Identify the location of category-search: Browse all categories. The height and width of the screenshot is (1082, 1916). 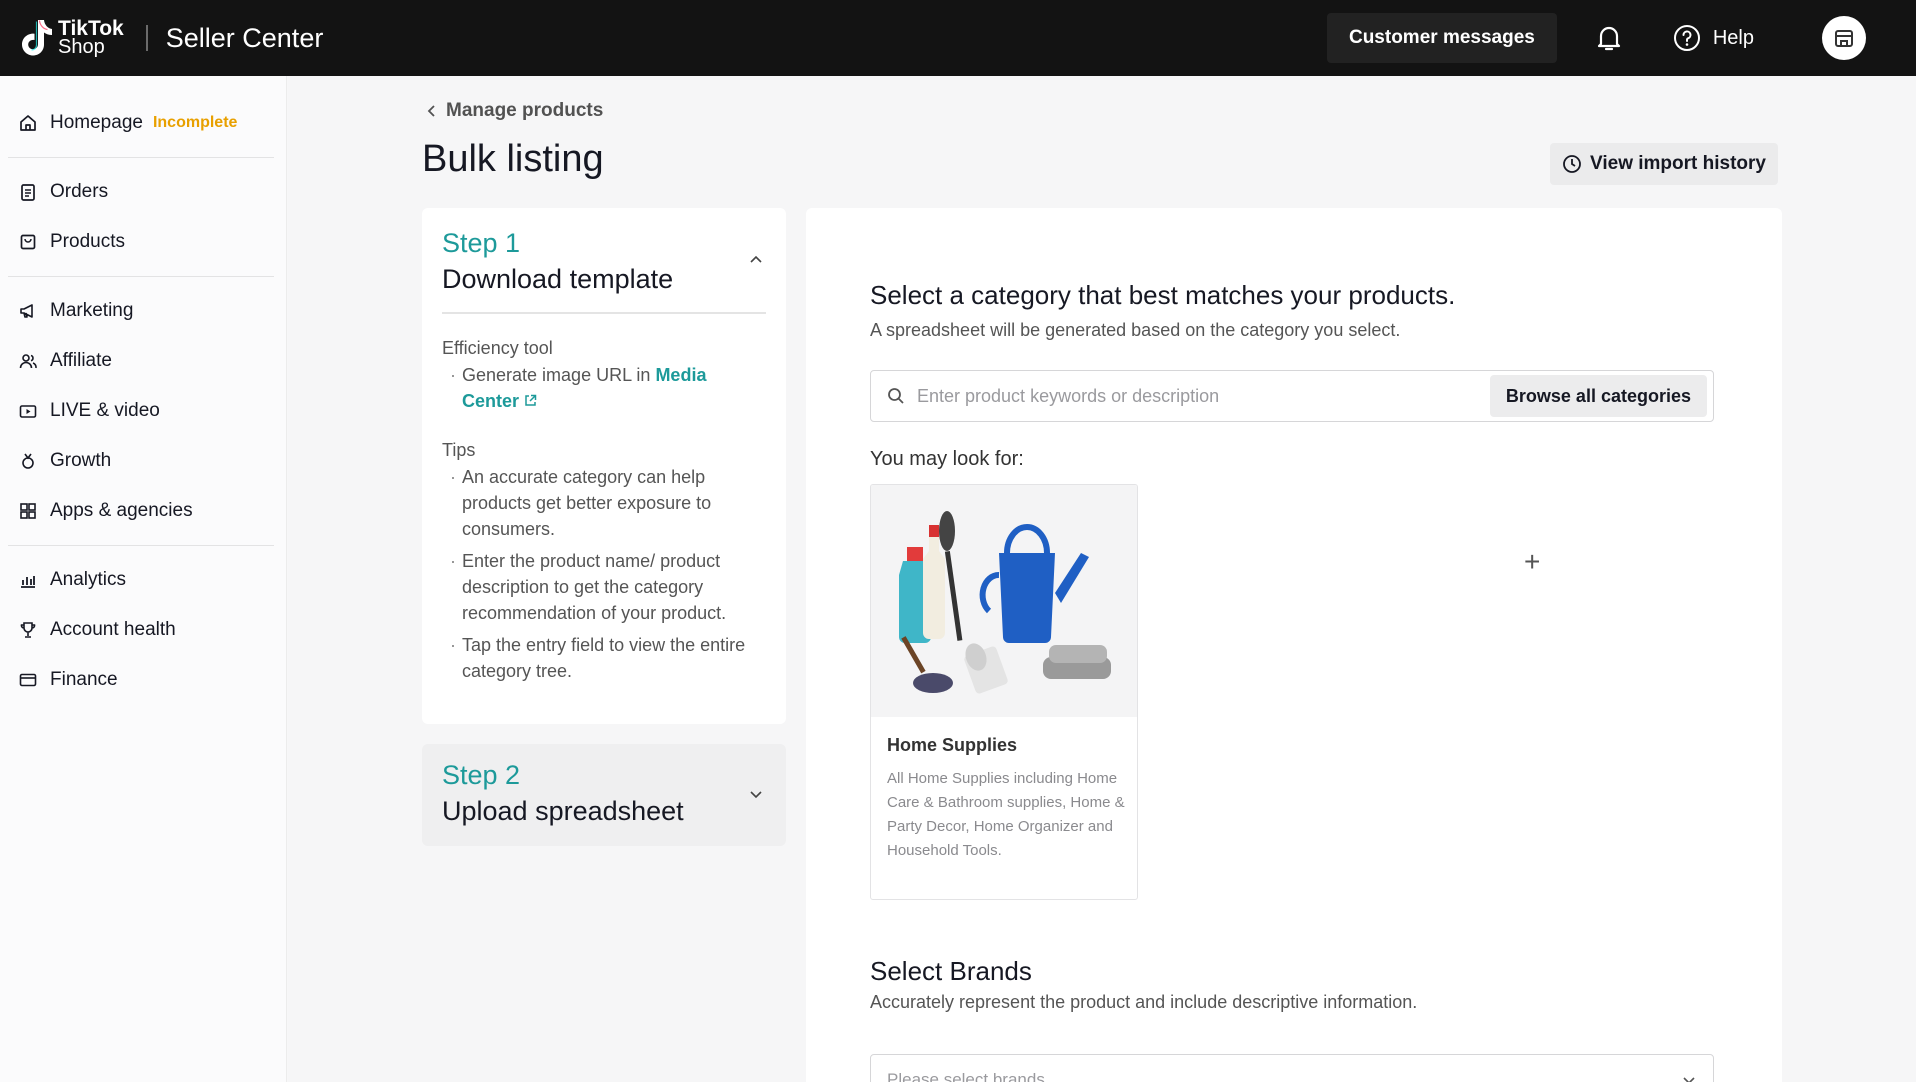
(1292, 396).